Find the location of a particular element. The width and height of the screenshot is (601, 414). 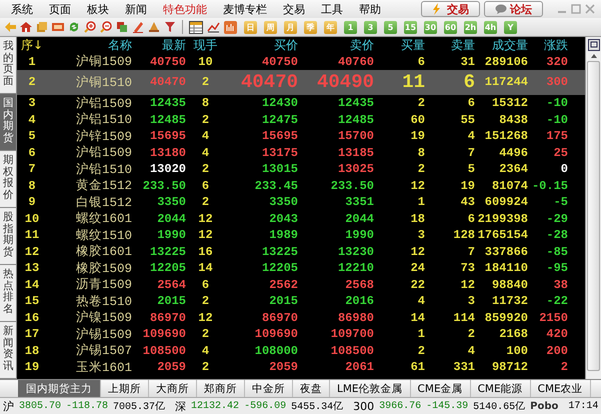

table-icon is located at coordinates (196, 27).